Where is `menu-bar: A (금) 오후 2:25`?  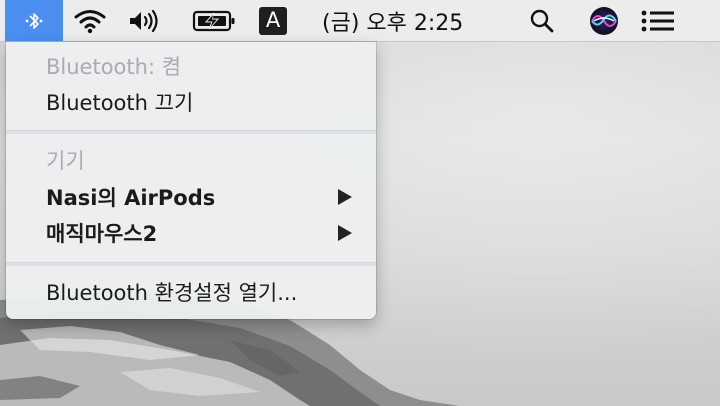 menu-bar: A (금) 오후 2:25 is located at coordinates (360, 21).